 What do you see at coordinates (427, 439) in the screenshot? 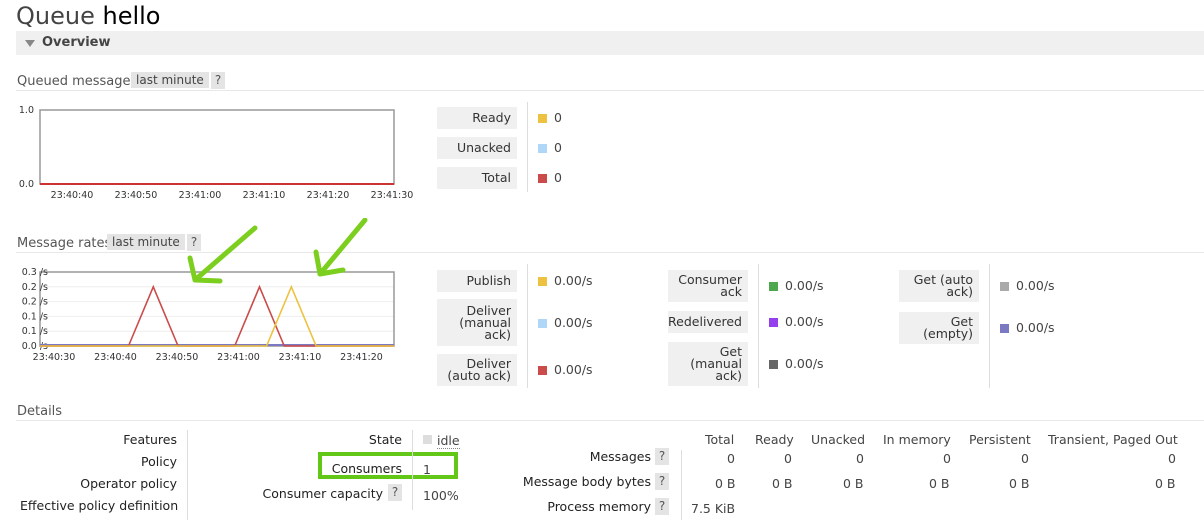
I see `state-indicator-icon` at bounding box center [427, 439].